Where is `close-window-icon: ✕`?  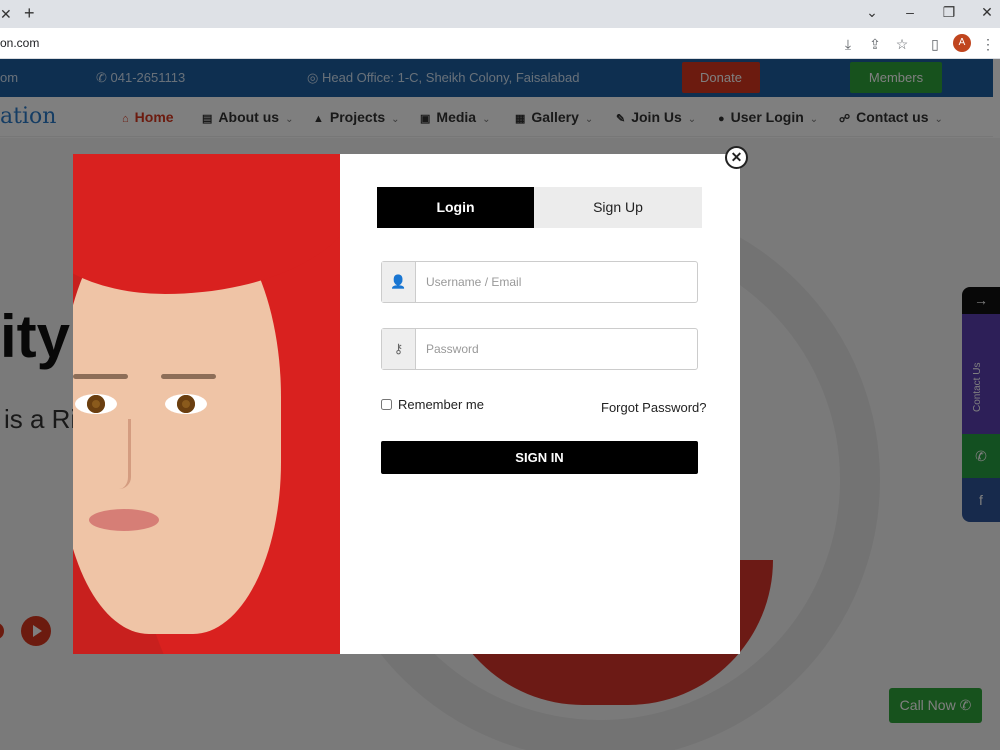
close-window-icon: ✕ is located at coordinates (987, 12).